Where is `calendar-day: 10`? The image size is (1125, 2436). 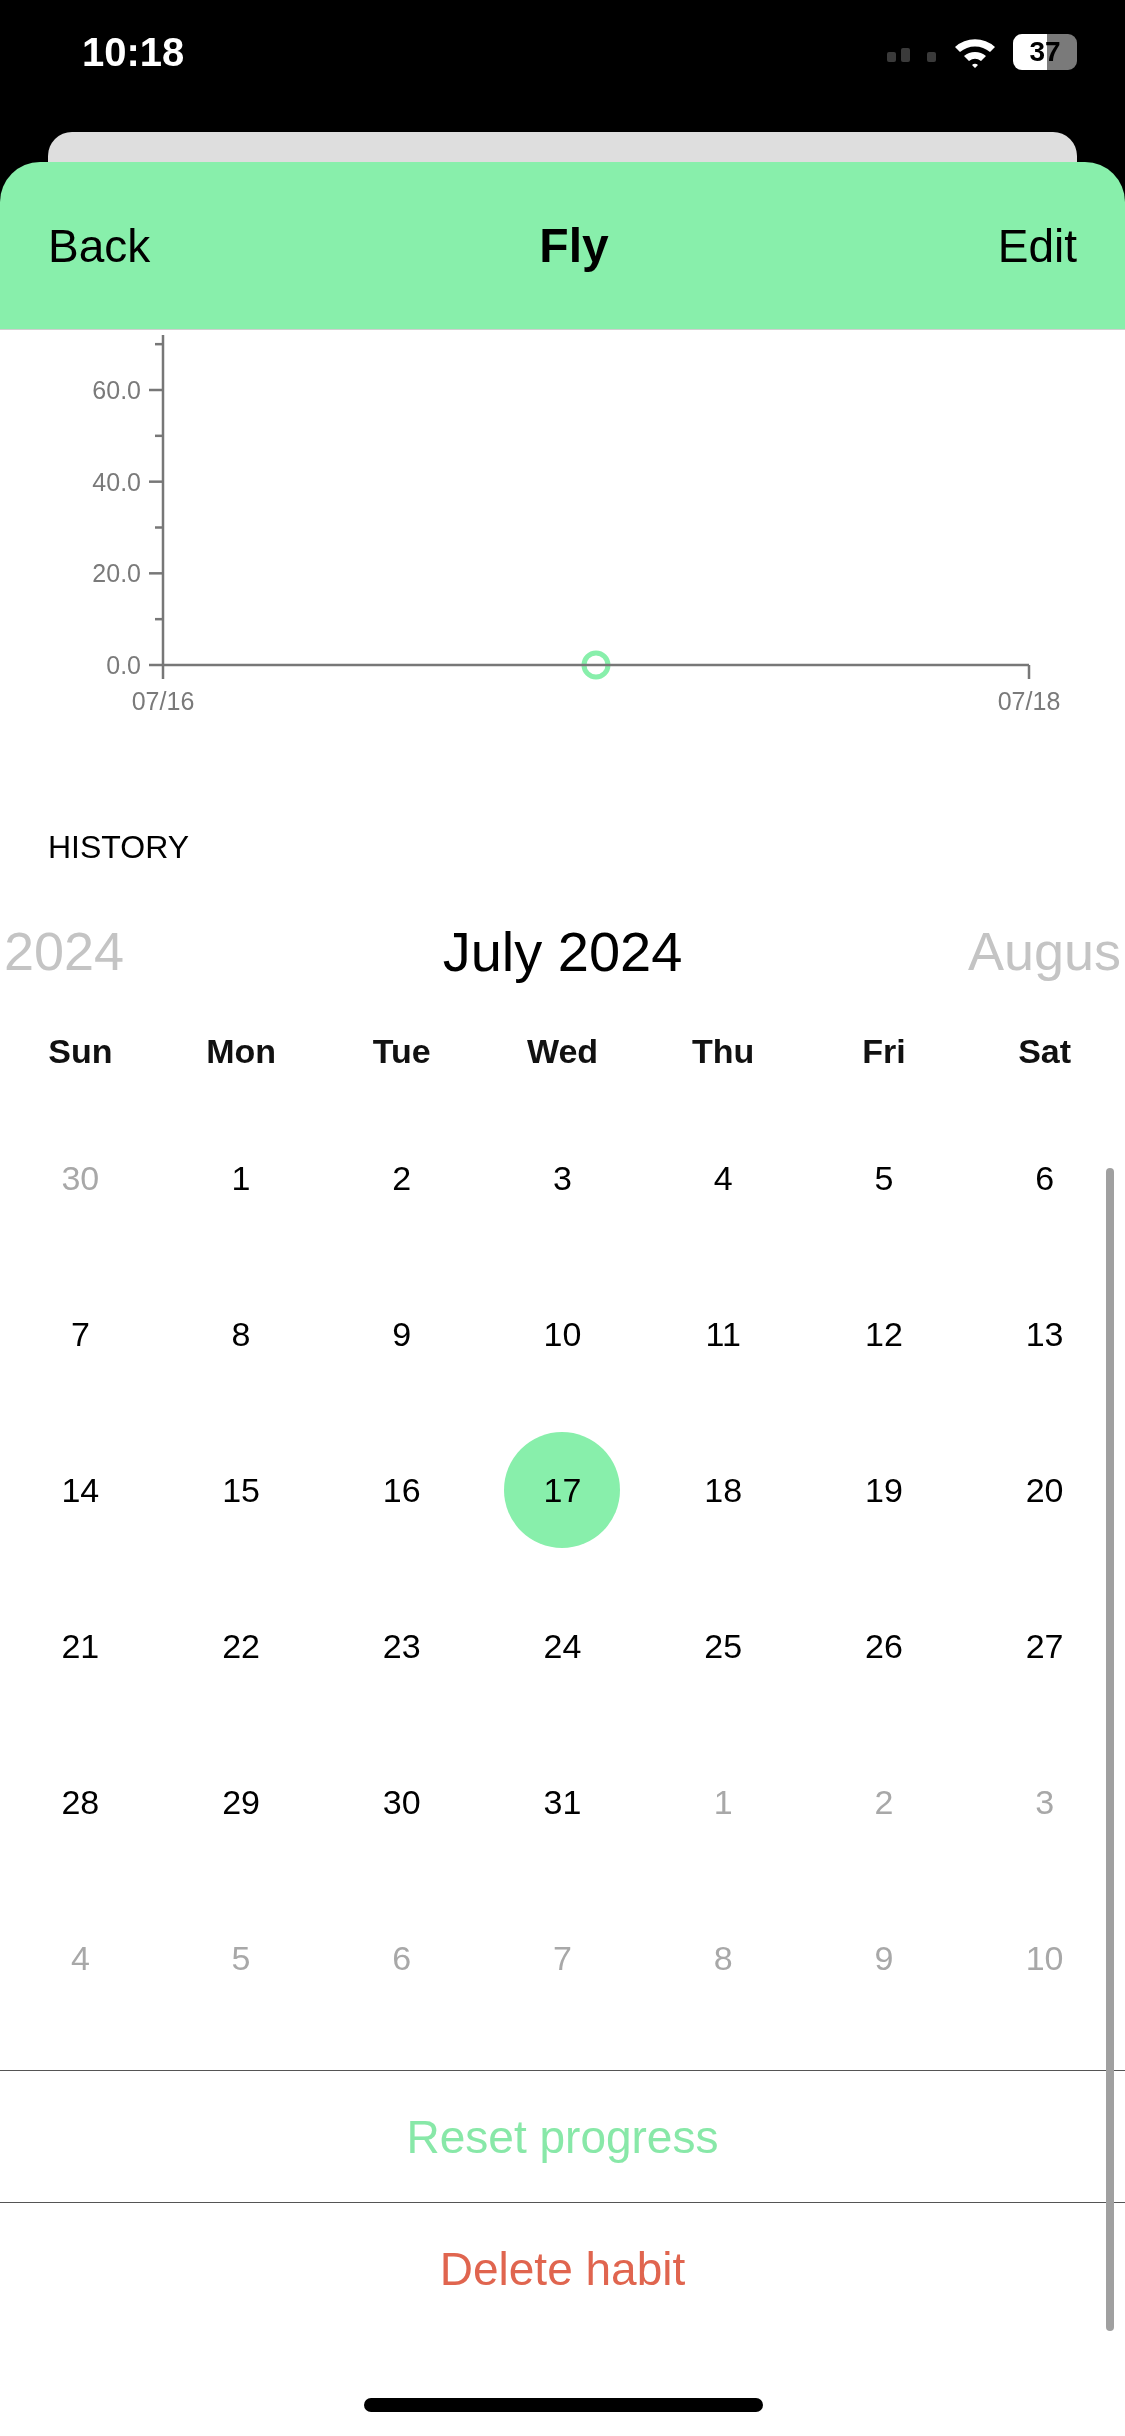
calendar-day: 10 is located at coordinates (562, 1334).